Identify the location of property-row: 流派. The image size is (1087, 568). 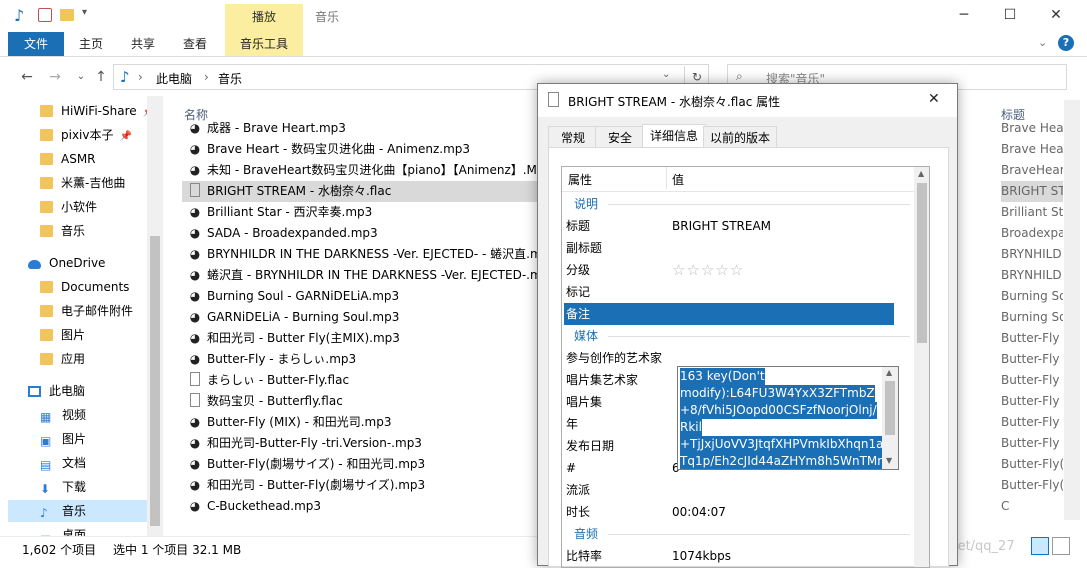
(740, 490).